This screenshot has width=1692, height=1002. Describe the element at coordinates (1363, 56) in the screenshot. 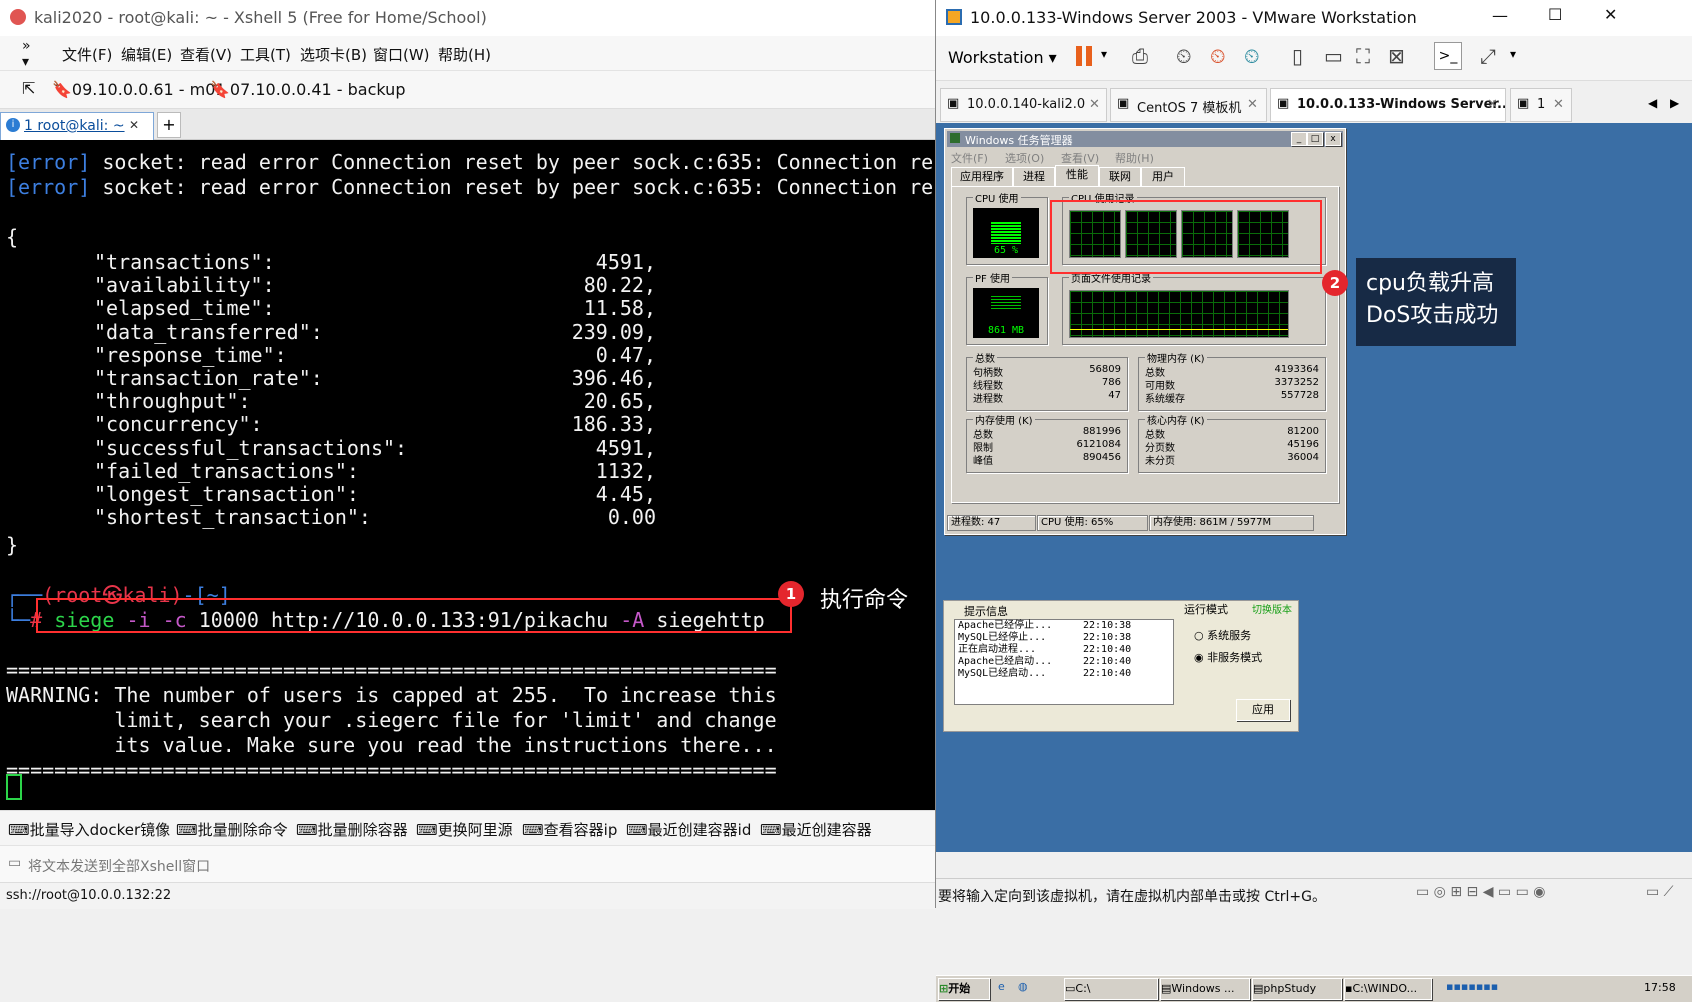

I see `fullscreen-icon: ⛶` at that location.